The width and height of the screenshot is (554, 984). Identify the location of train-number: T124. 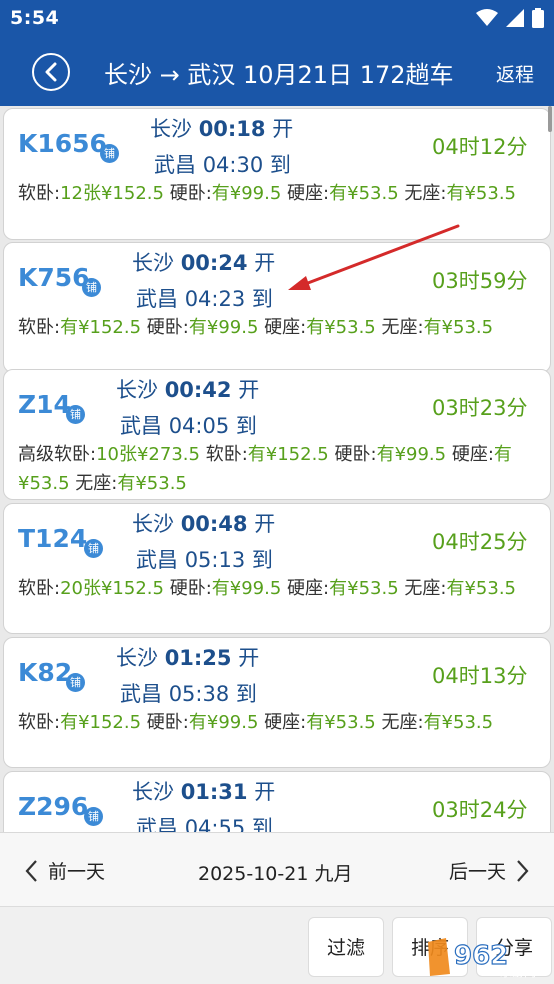
(53, 538).